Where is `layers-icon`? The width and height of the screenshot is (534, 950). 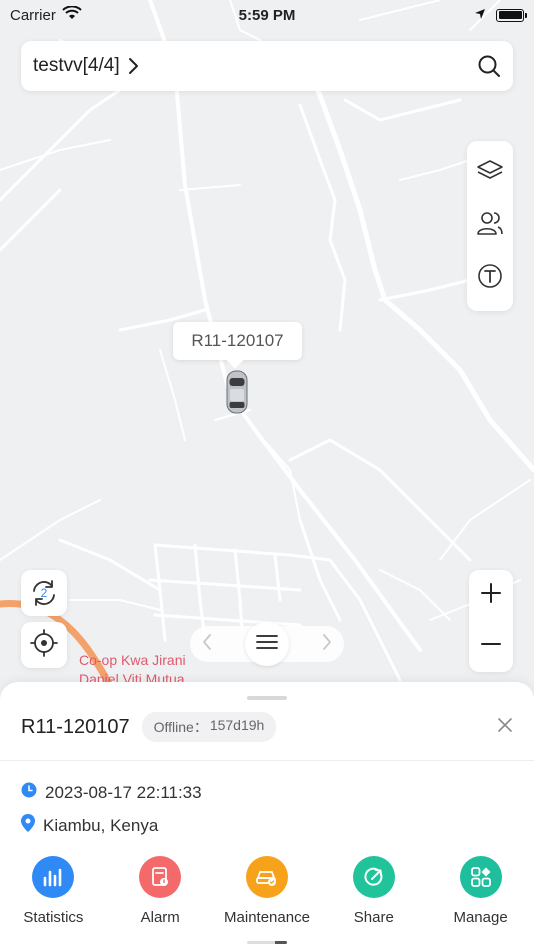
layers-icon is located at coordinates (490, 173).